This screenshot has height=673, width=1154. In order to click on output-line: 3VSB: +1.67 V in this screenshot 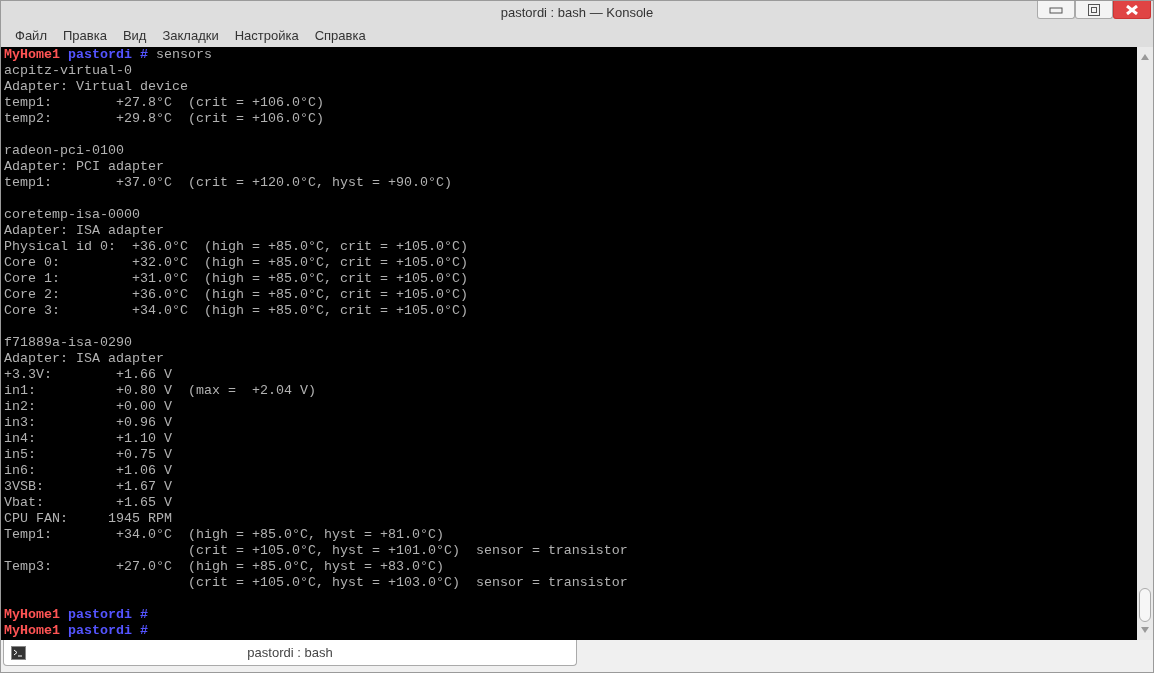, I will do `click(88, 486)`.